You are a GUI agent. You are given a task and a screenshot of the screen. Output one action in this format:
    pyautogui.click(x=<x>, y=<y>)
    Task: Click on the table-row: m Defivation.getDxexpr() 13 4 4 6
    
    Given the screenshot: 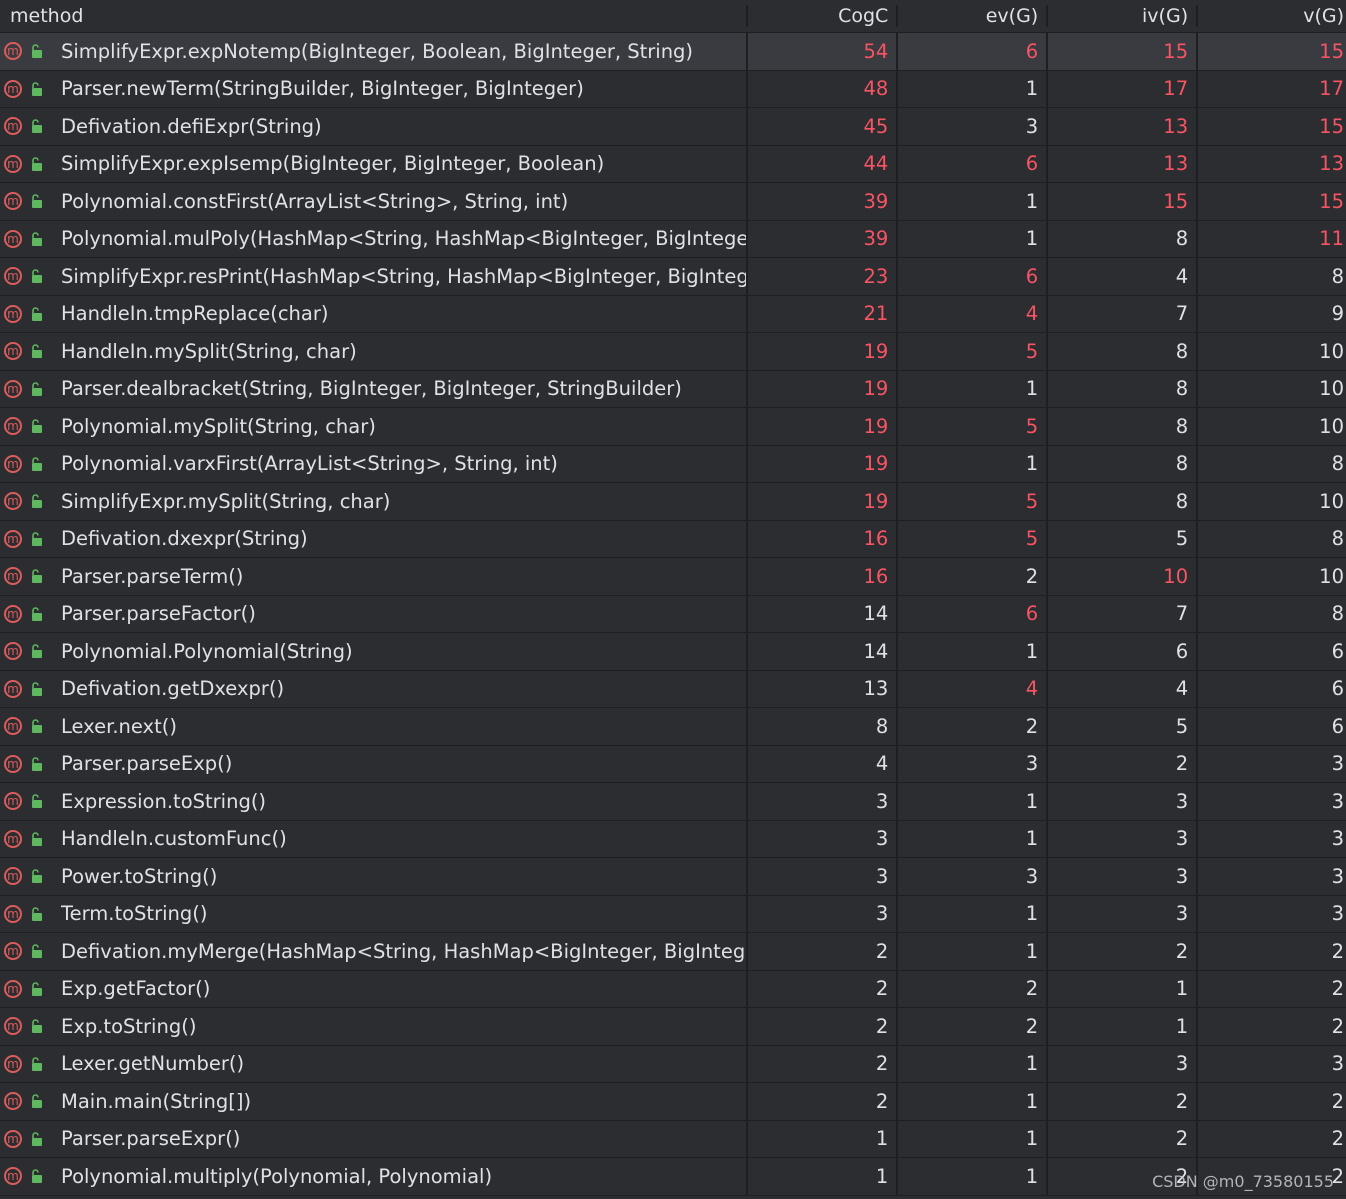 What is the action you would take?
    pyautogui.click(x=673, y=689)
    